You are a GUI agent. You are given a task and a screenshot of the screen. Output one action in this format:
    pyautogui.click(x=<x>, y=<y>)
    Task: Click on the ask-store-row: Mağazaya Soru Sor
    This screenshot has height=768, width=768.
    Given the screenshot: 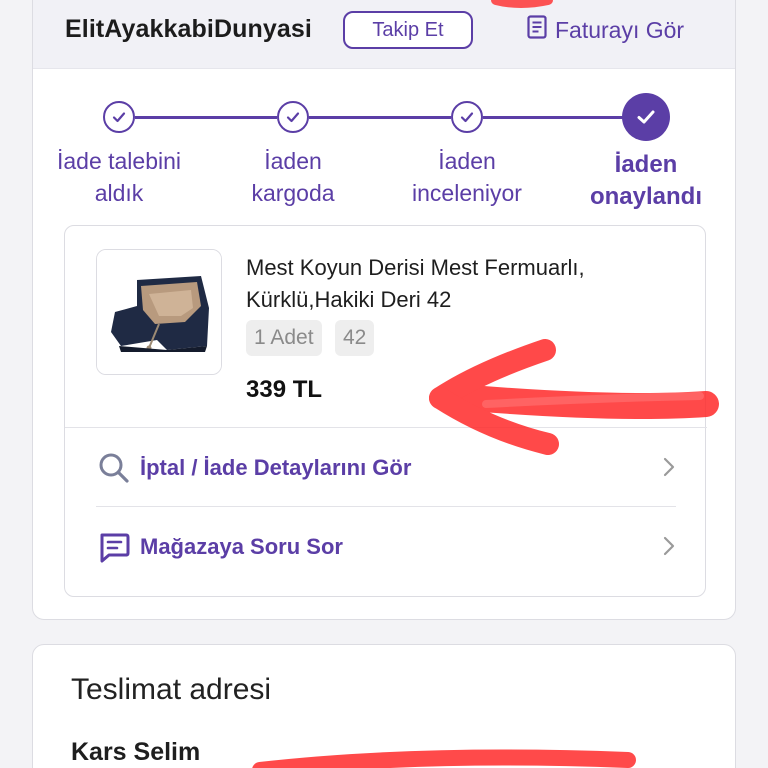 What is the action you would take?
    pyautogui.click(x=386, y=547)
    